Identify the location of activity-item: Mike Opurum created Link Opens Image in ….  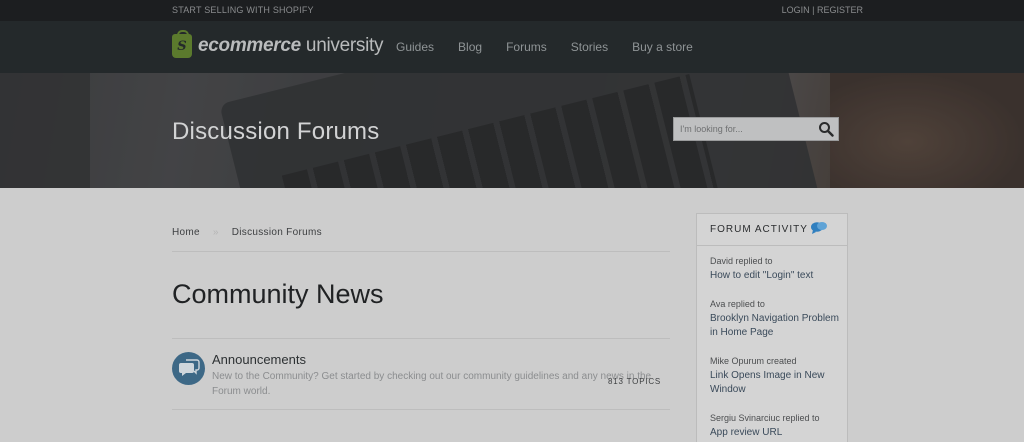
(775, 376).